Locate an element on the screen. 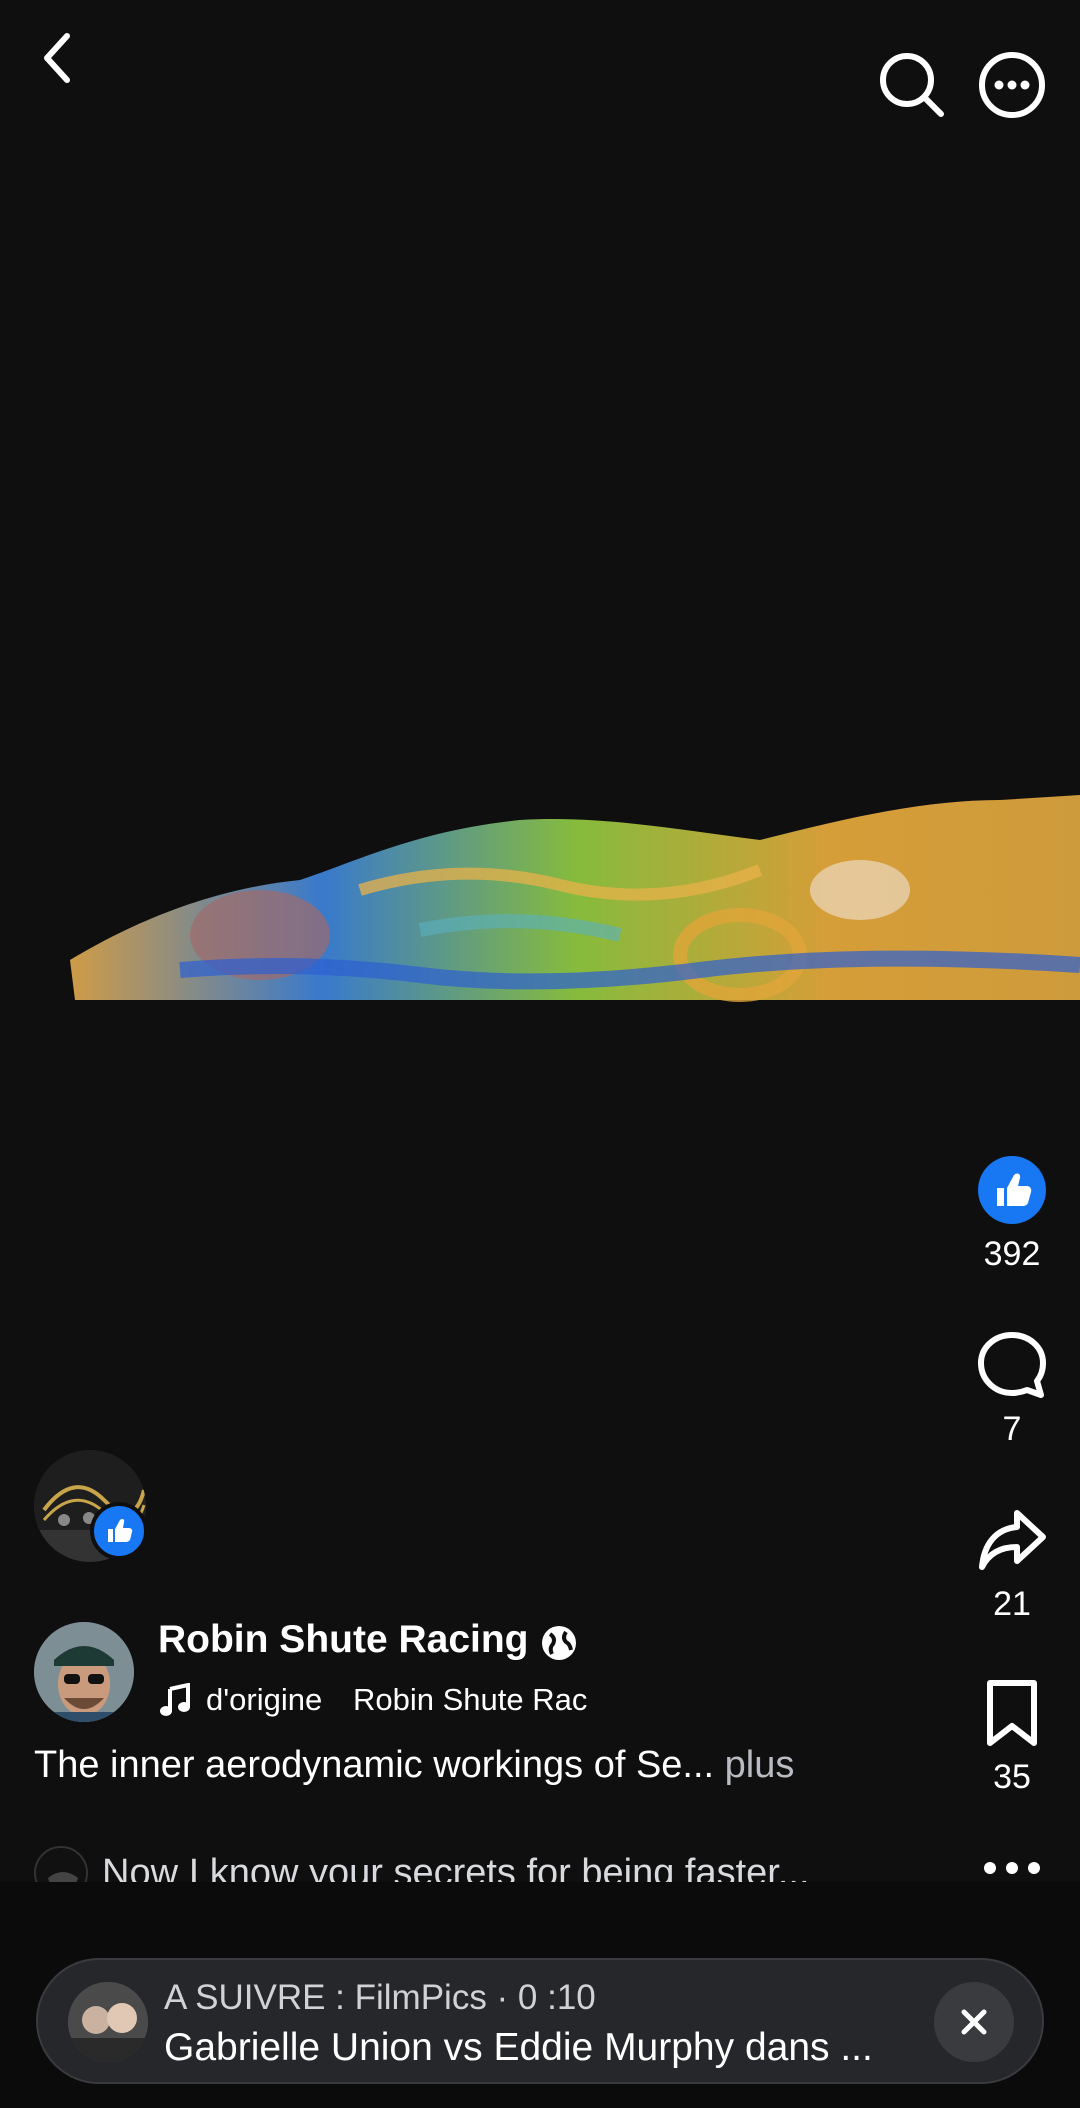  search-icon is located at coordinates (912, 85).